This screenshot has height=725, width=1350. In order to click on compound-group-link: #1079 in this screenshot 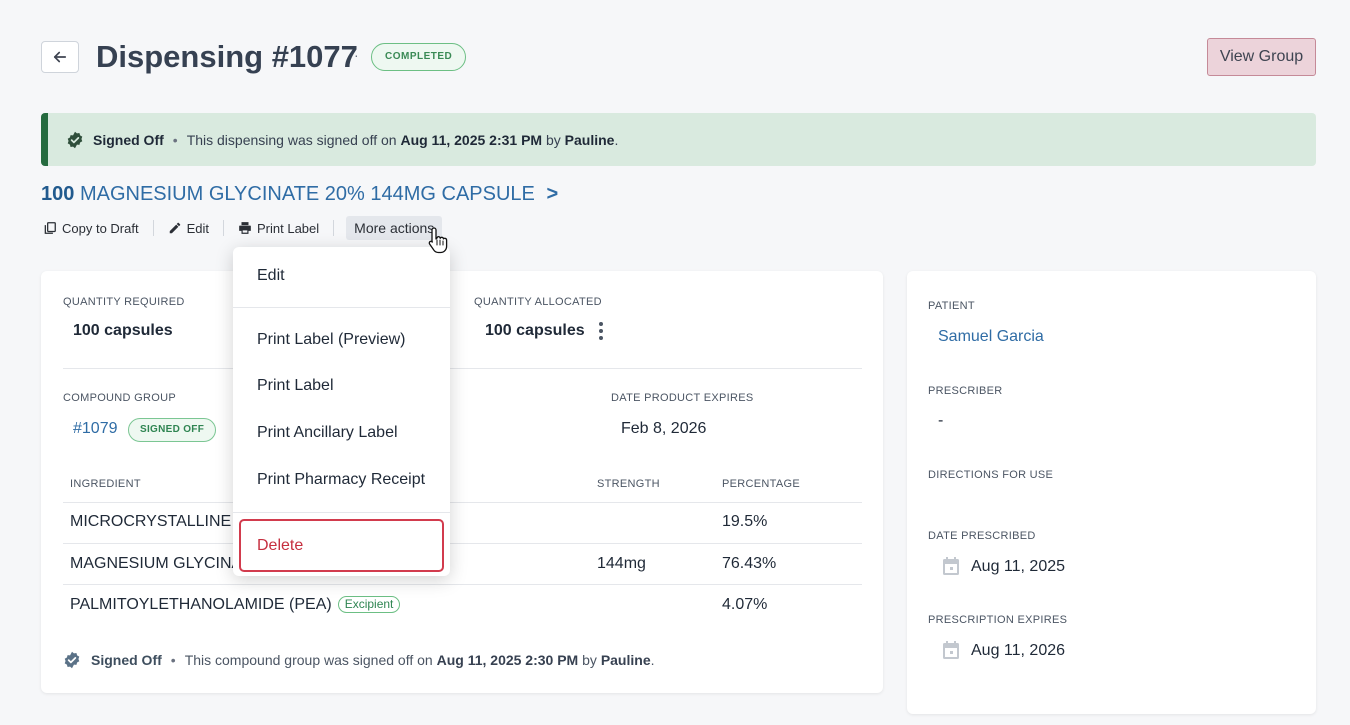, I will do `click(95, 429)`.